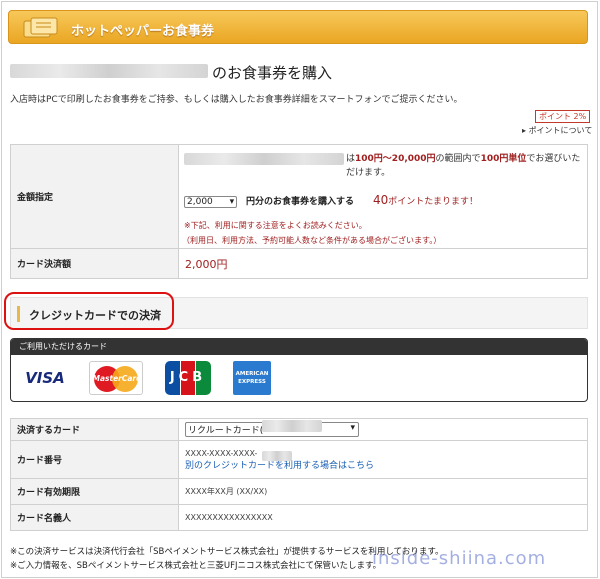 The height and width of the screenshot is (579, 600). I want to click on card-number-value: XXXX-XXXX-XXXX-, so click(221, 453).